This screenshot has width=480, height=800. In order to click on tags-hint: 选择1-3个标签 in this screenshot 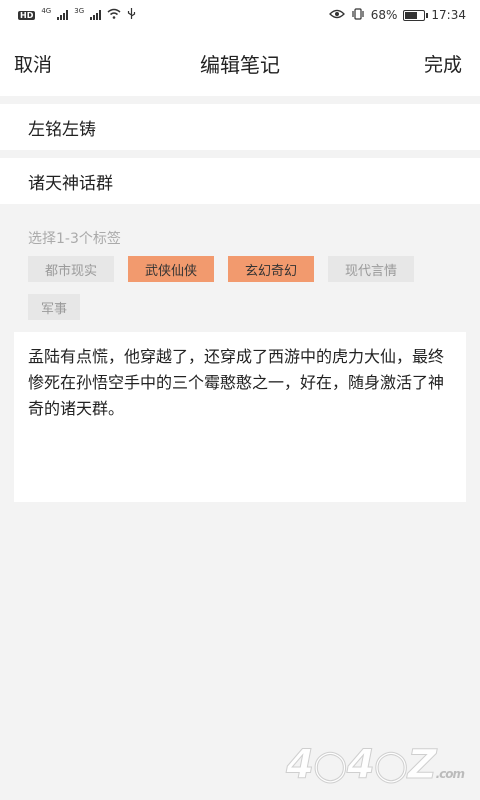, I will do `click(74, 239)`.